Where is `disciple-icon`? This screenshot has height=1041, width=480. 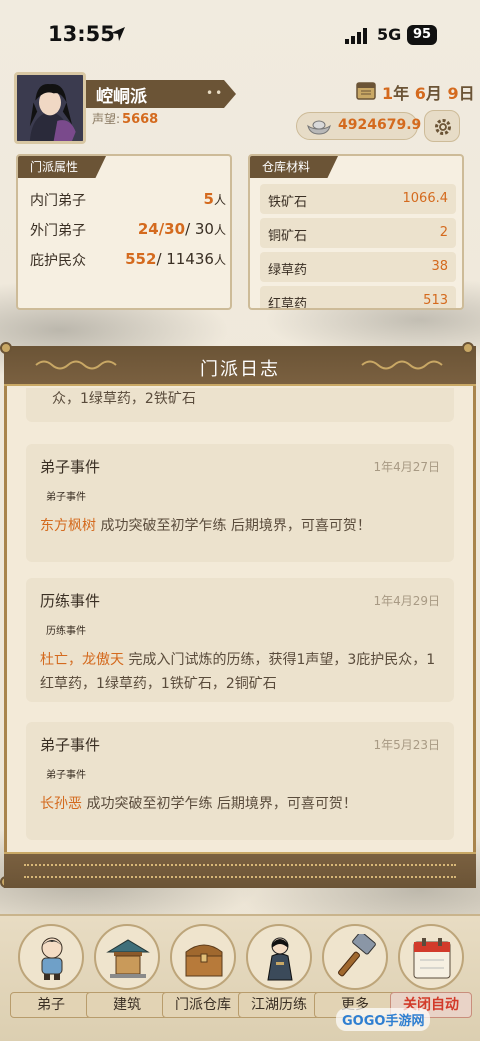
disciple-icon is located at coordinates (52, 958).